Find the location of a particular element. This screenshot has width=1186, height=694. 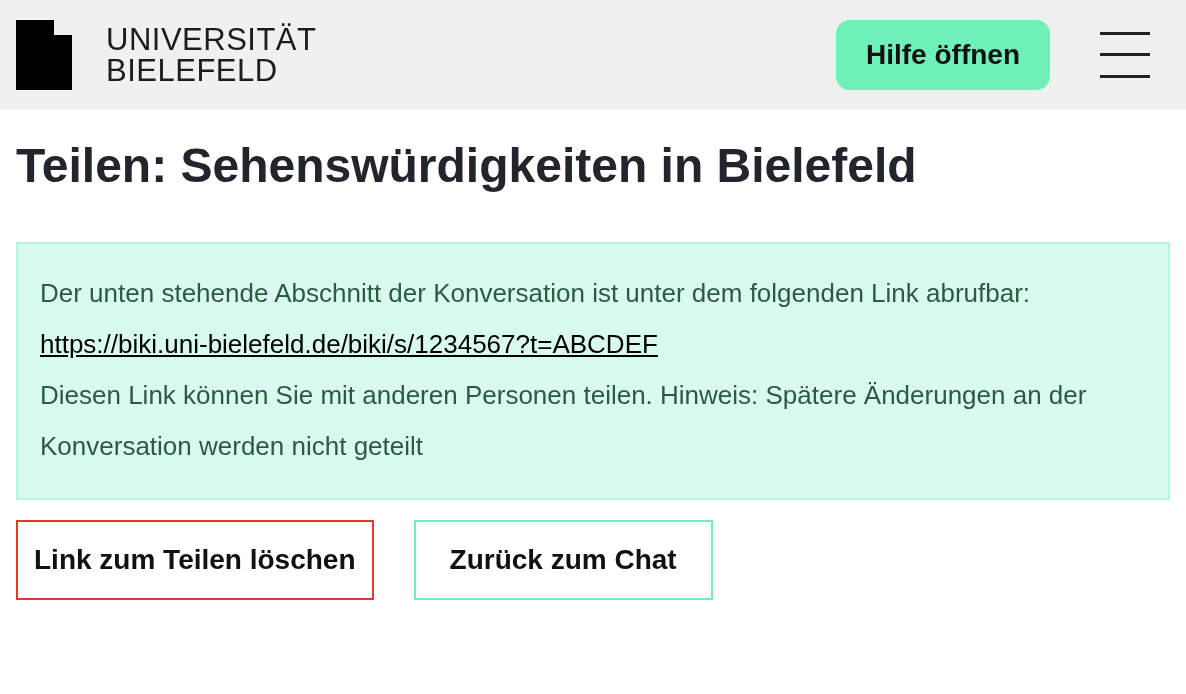

logo-icon is located at coordinates (44, 55).